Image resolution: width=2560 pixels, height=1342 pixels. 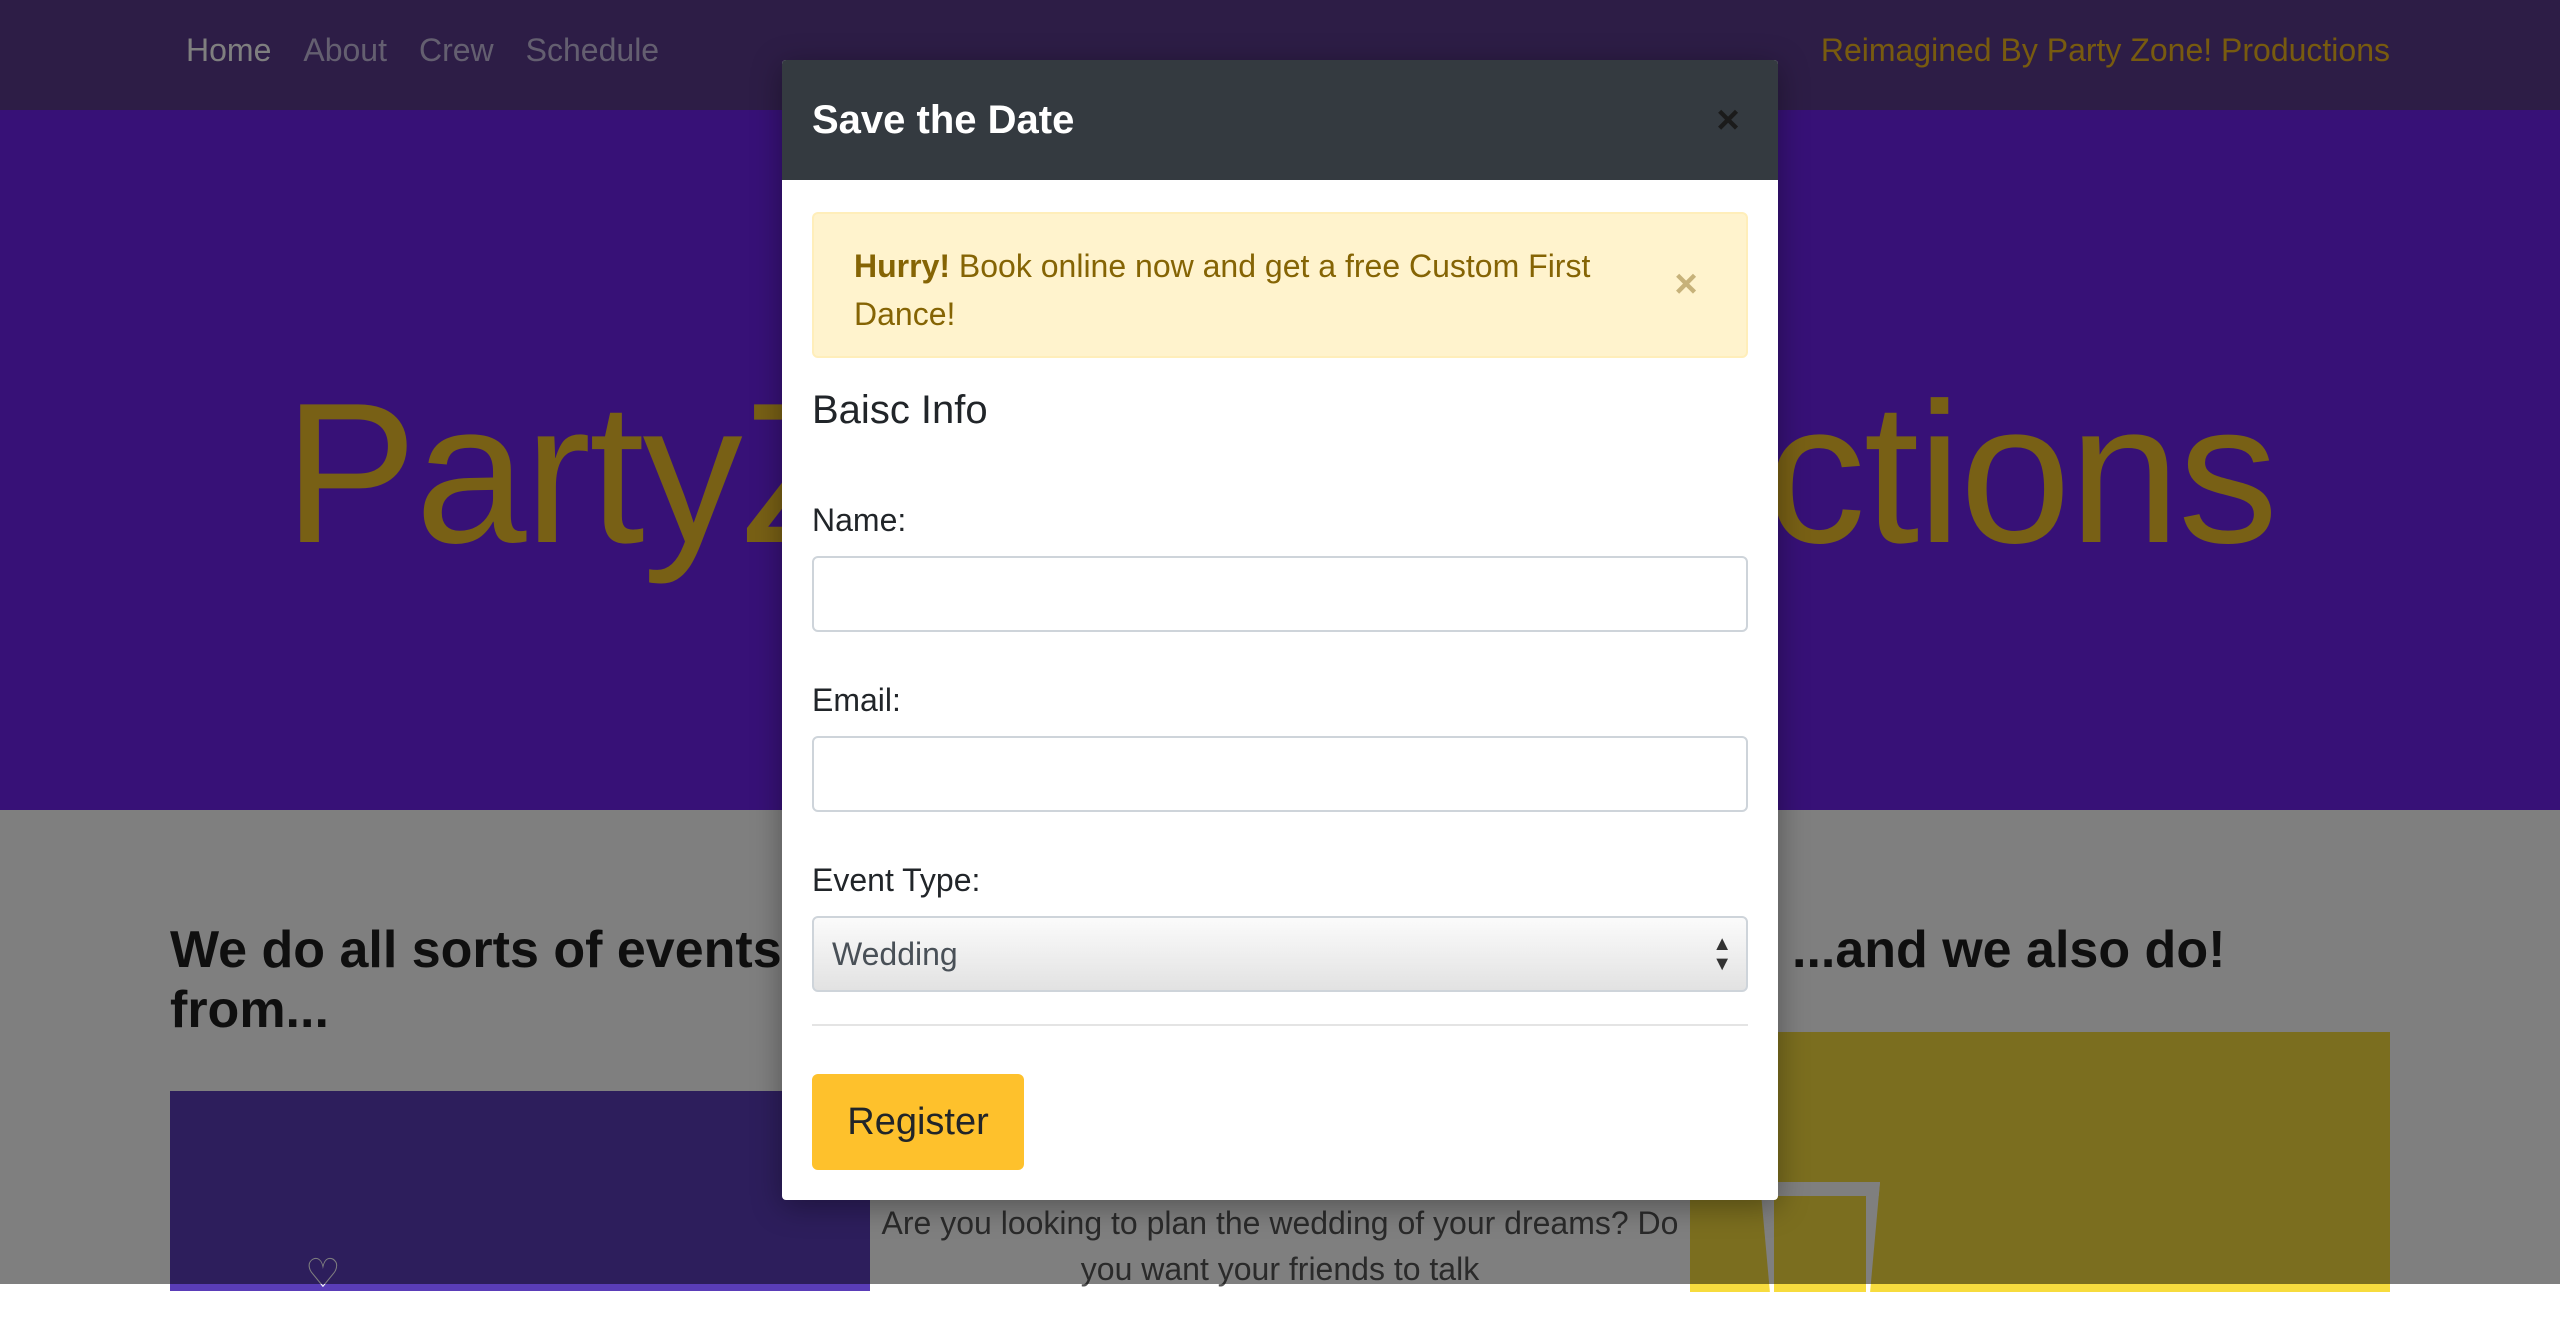 I want to click on name-field, so click(x=1280, y=594).